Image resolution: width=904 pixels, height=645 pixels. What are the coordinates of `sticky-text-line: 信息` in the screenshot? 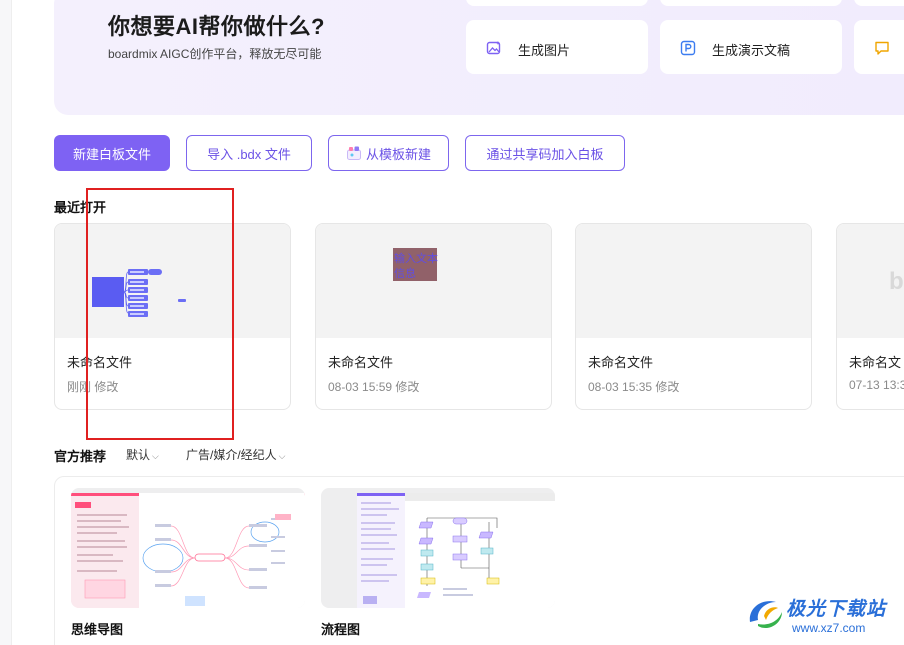 It's located at (405, 274).